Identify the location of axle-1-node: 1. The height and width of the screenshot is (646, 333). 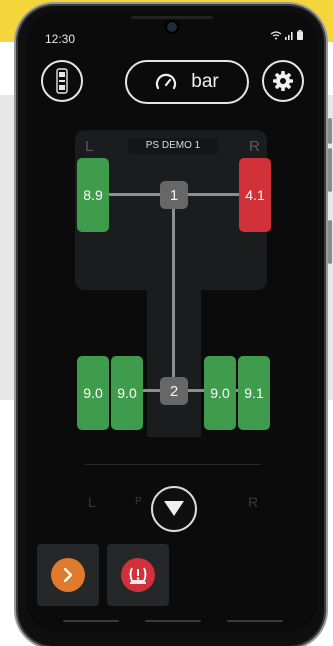
(174, 195).